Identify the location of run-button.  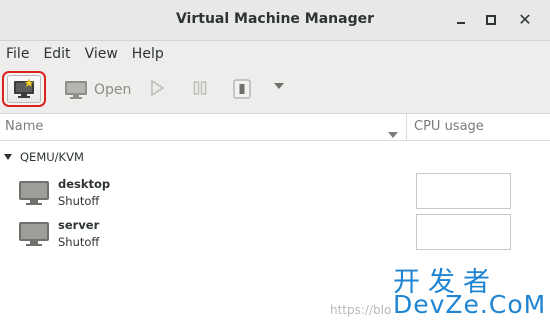
(157, 88).